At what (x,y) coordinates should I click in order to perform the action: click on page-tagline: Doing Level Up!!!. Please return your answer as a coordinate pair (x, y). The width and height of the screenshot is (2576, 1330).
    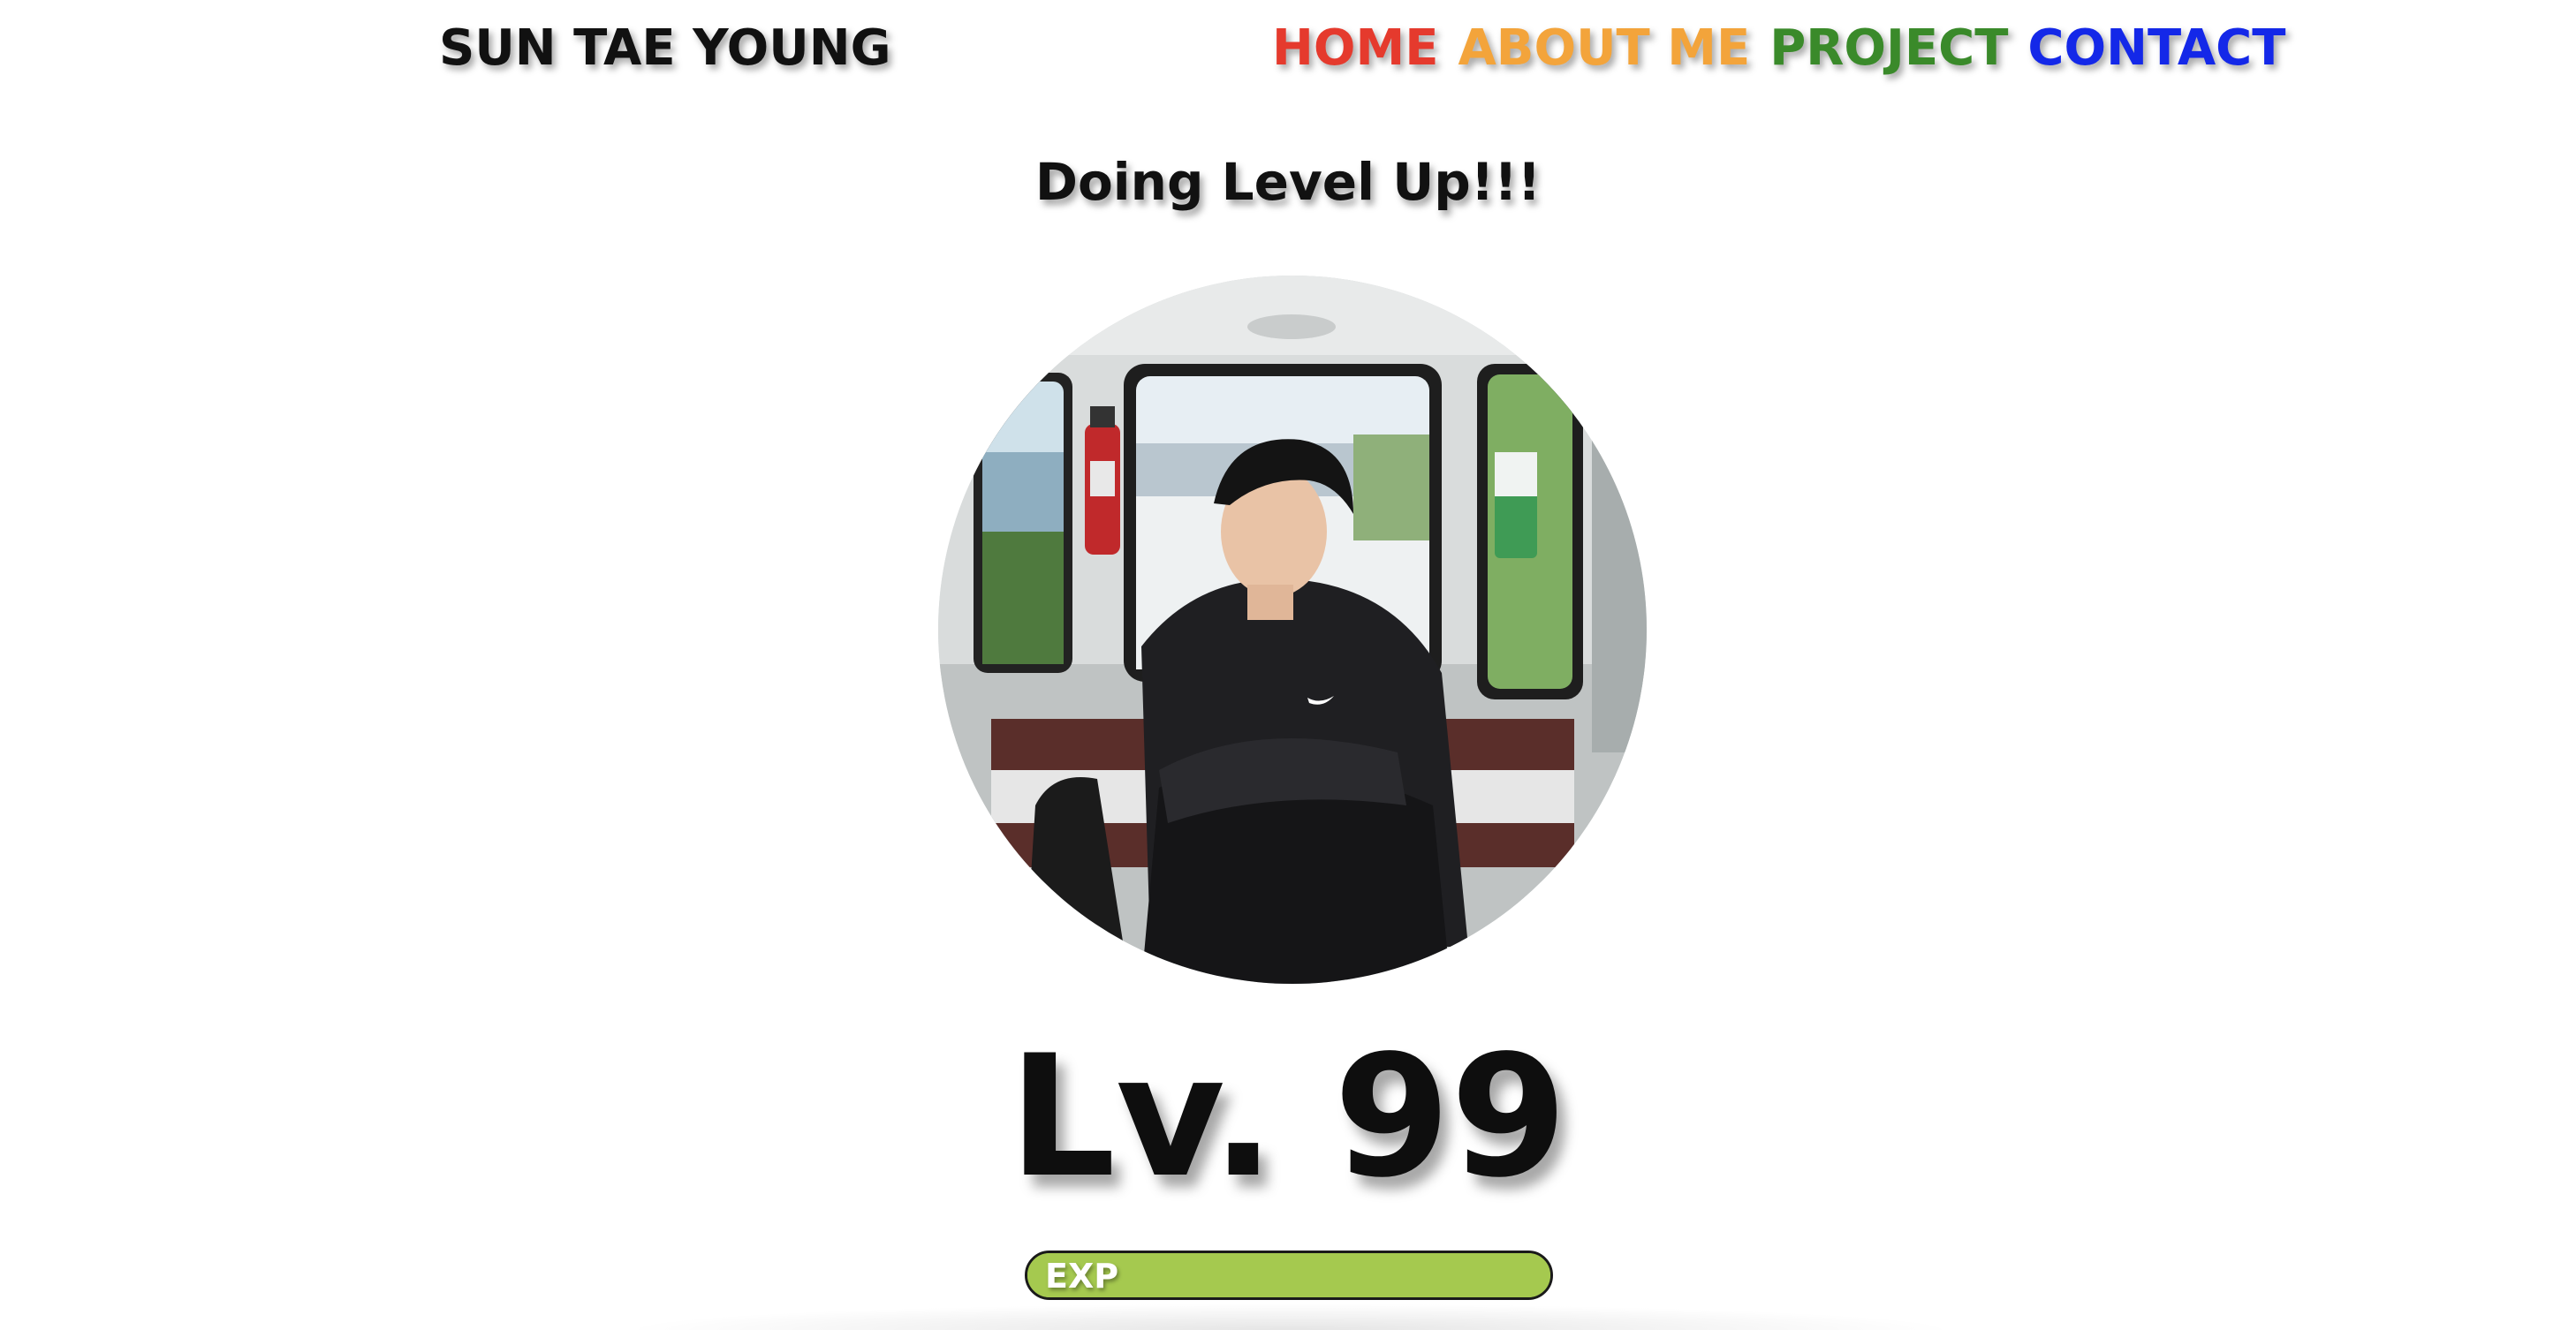
    Looking at the image, I should click on (1288, 182).